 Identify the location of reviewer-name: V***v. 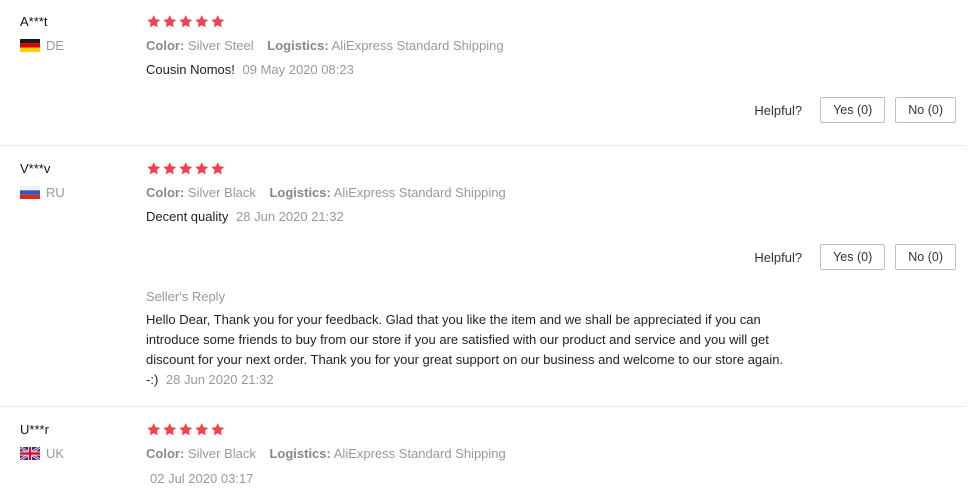
(35, 168).